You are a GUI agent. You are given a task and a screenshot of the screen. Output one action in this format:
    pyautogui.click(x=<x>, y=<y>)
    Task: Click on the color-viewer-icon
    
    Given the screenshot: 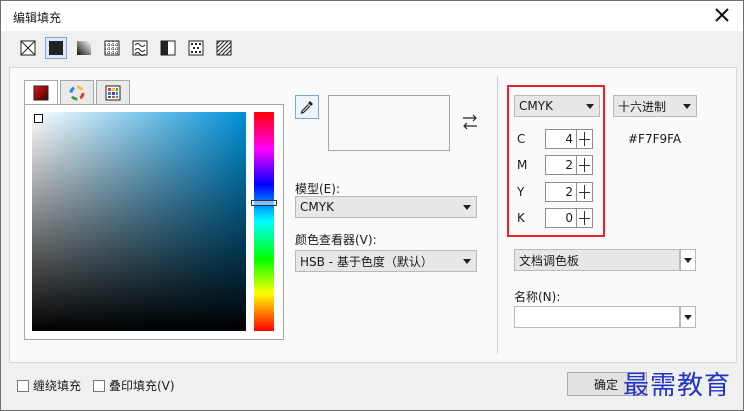 What is the action you would take?
    pyautogui.click(x=41, y=93)
    